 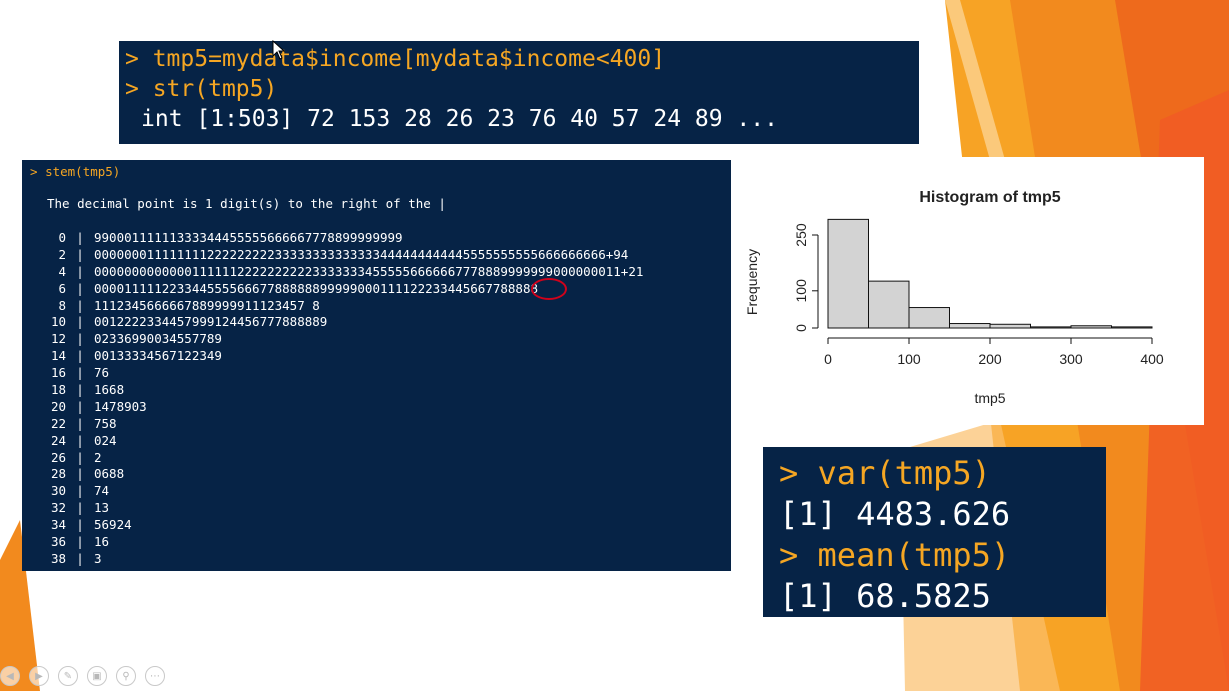 I want to click on stem-row: 28 | 0688, so click(x=376, y=474).